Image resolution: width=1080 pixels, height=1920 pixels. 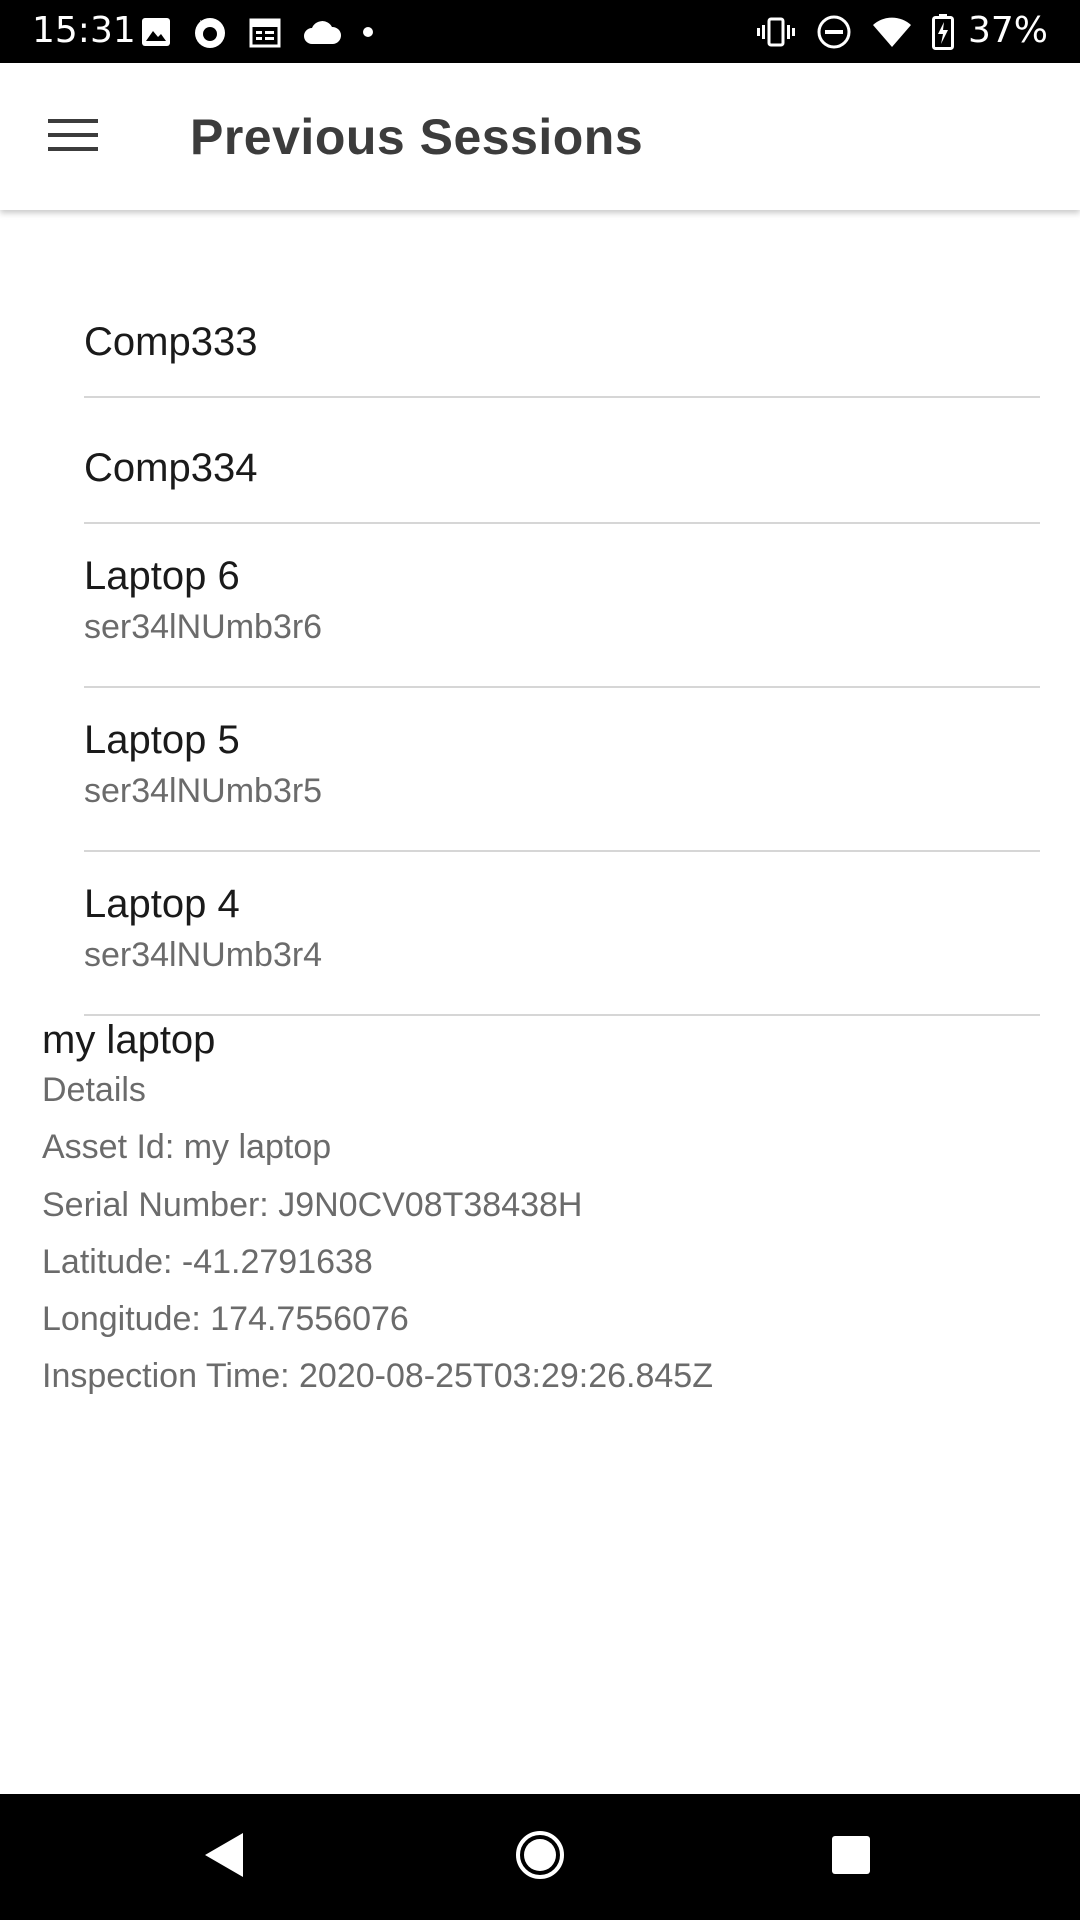 I want to click on list-item-subtitle: ser34lNUmb3r6, so click(x=203, y=627).